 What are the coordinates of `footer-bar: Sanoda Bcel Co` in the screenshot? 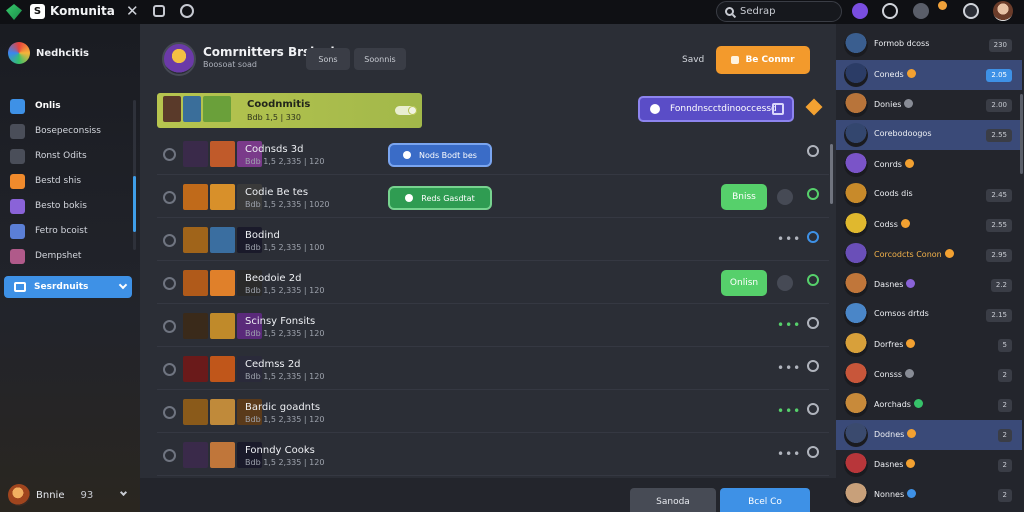 It's located at (488, 495).